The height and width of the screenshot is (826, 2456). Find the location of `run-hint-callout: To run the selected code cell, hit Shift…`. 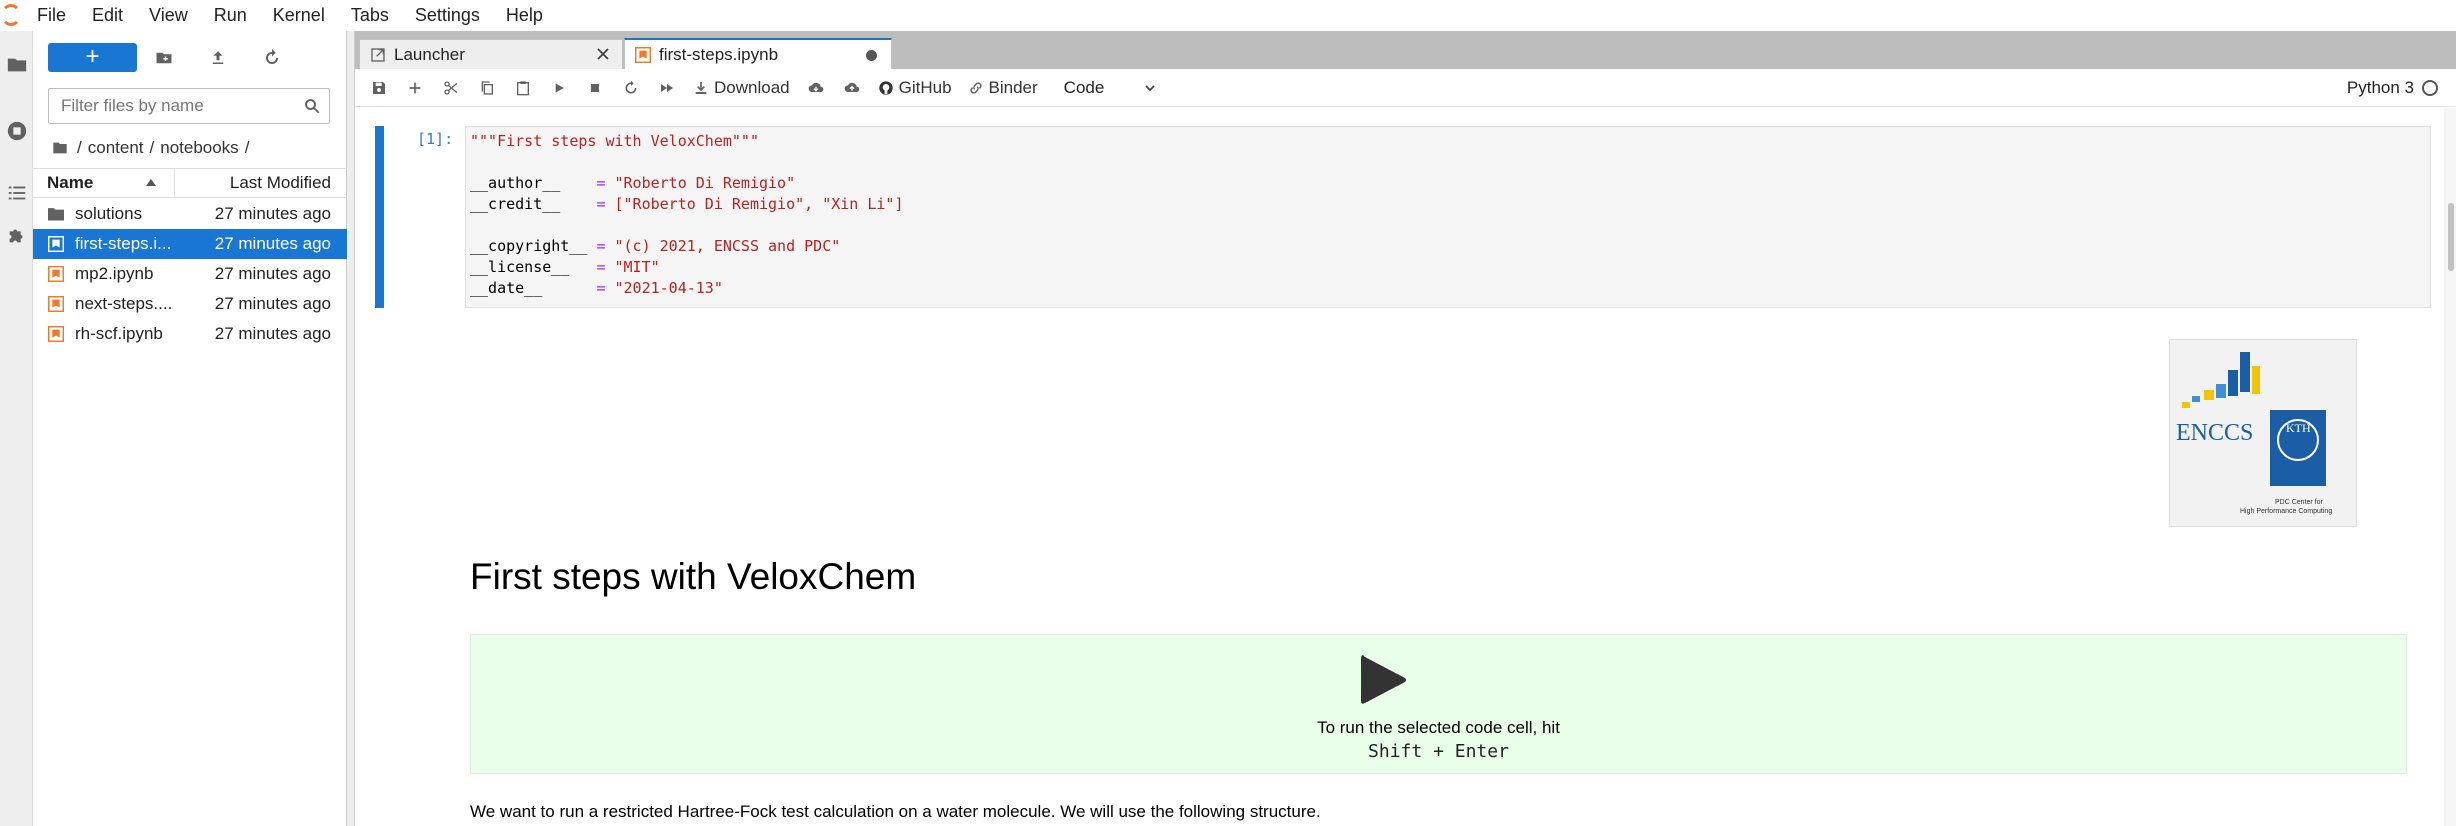

run-hint-callout: To run the selected code cell, hit Shift… is located at coordinates (1438, 704).